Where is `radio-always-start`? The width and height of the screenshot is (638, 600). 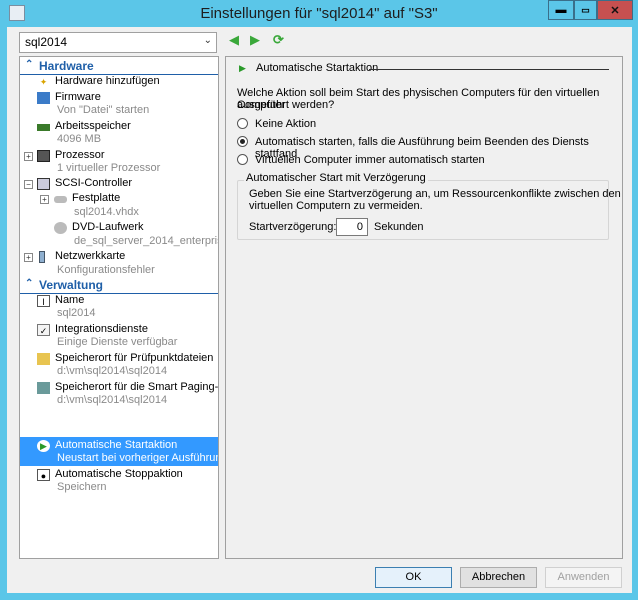
radio-always-start is located at coordinates (242, 159).